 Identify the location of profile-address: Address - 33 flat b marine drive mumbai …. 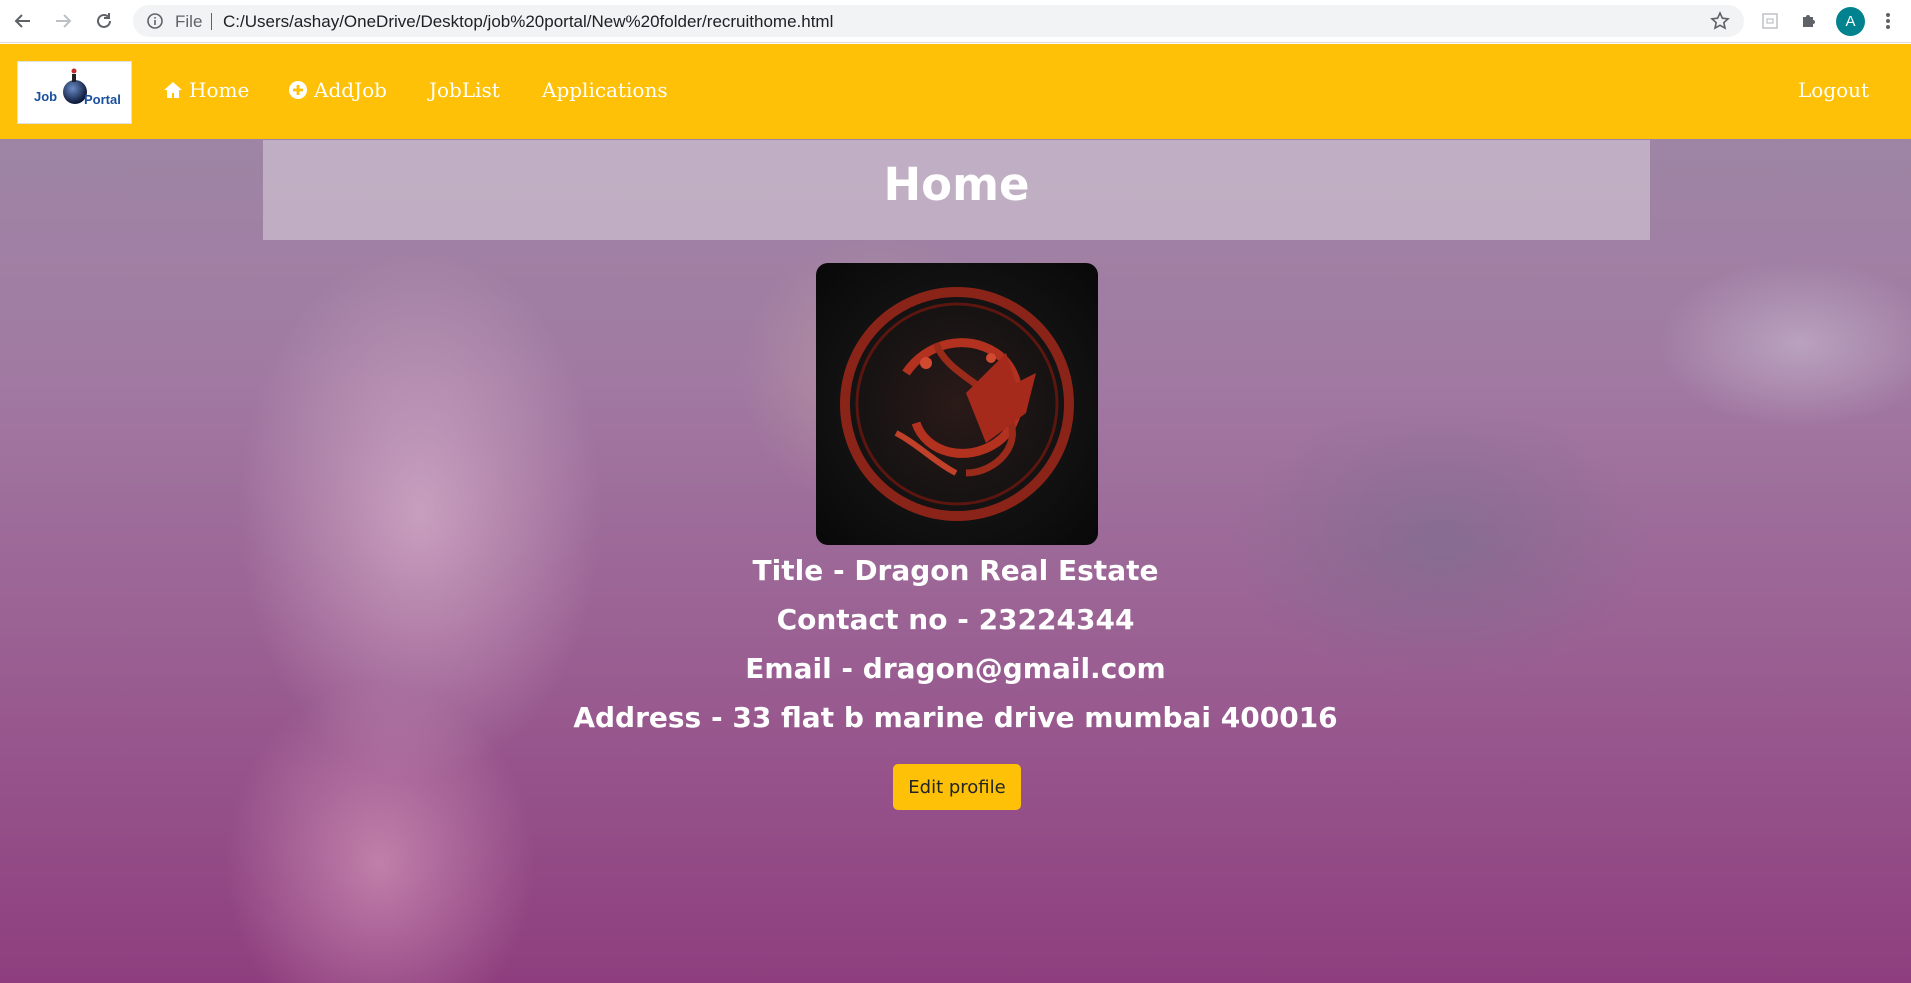
(955, 717).